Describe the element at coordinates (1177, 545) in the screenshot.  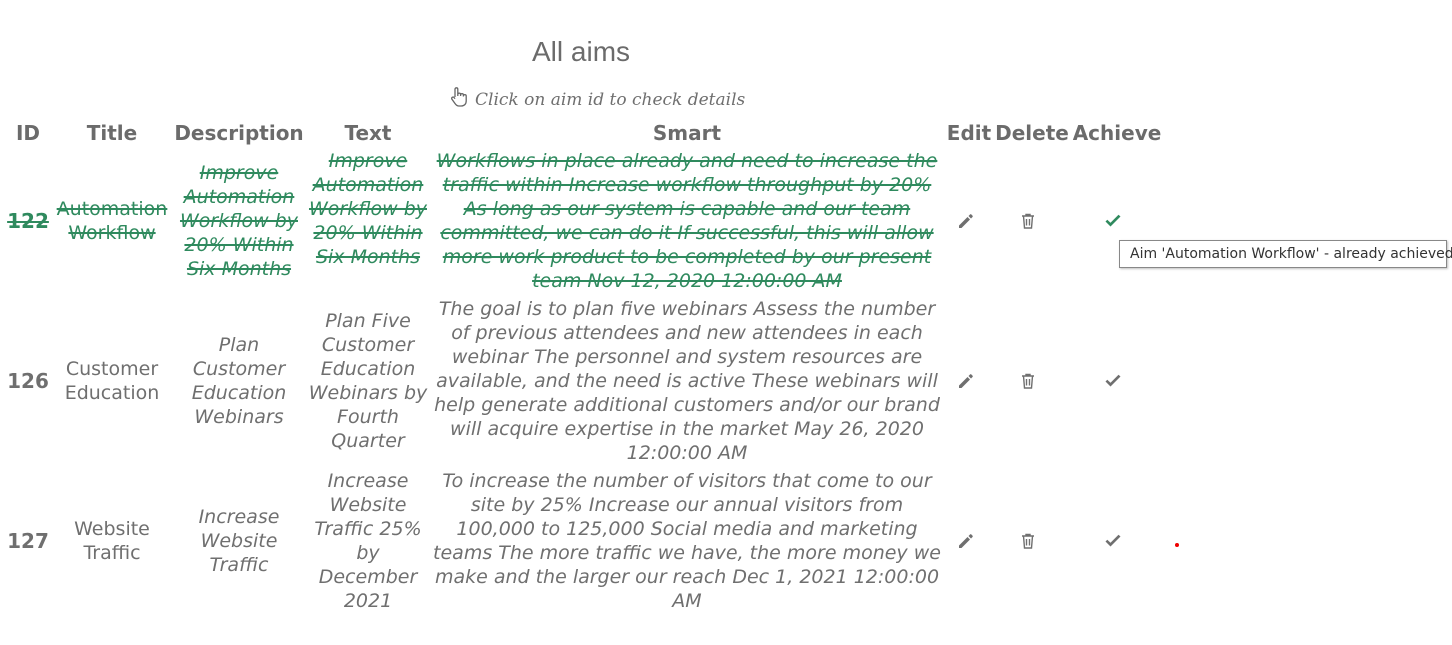
I see `red-dot-marker` at that location.